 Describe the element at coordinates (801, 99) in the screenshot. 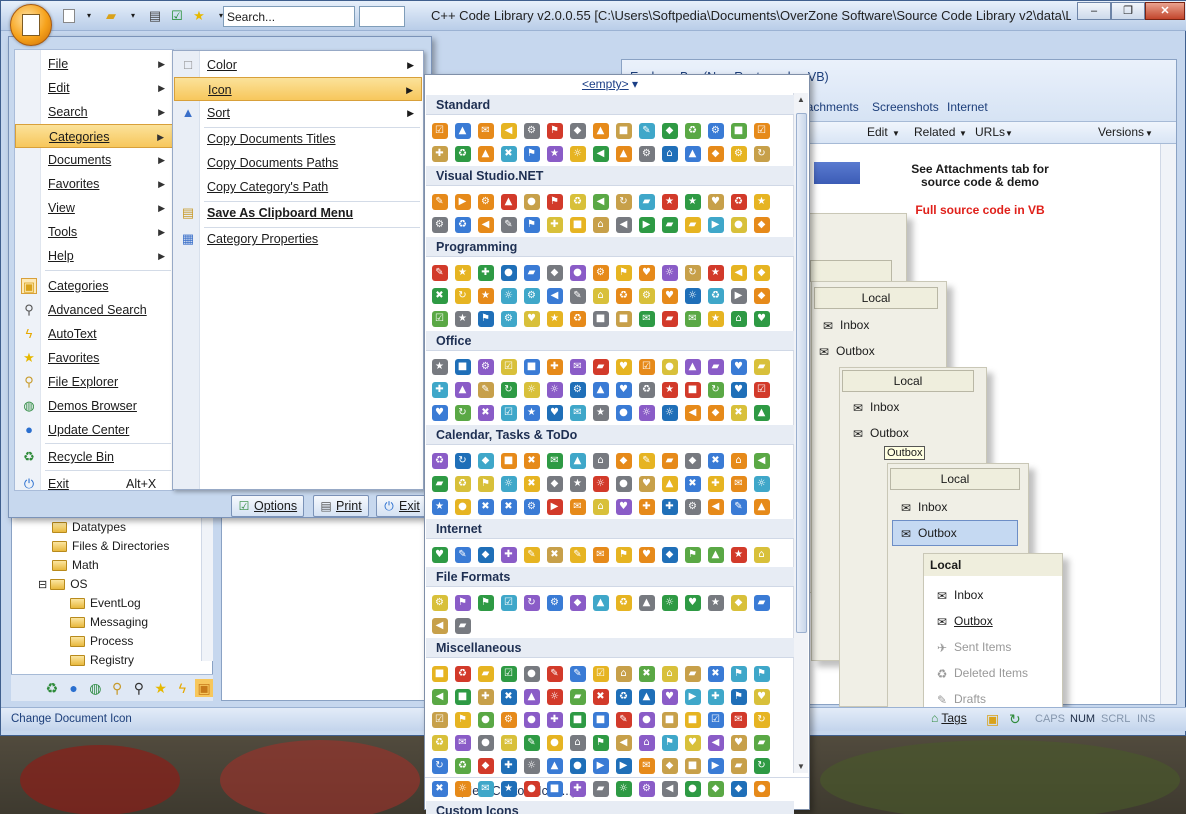

I see `scroll-up-arrow-icon: ▲` at that location.